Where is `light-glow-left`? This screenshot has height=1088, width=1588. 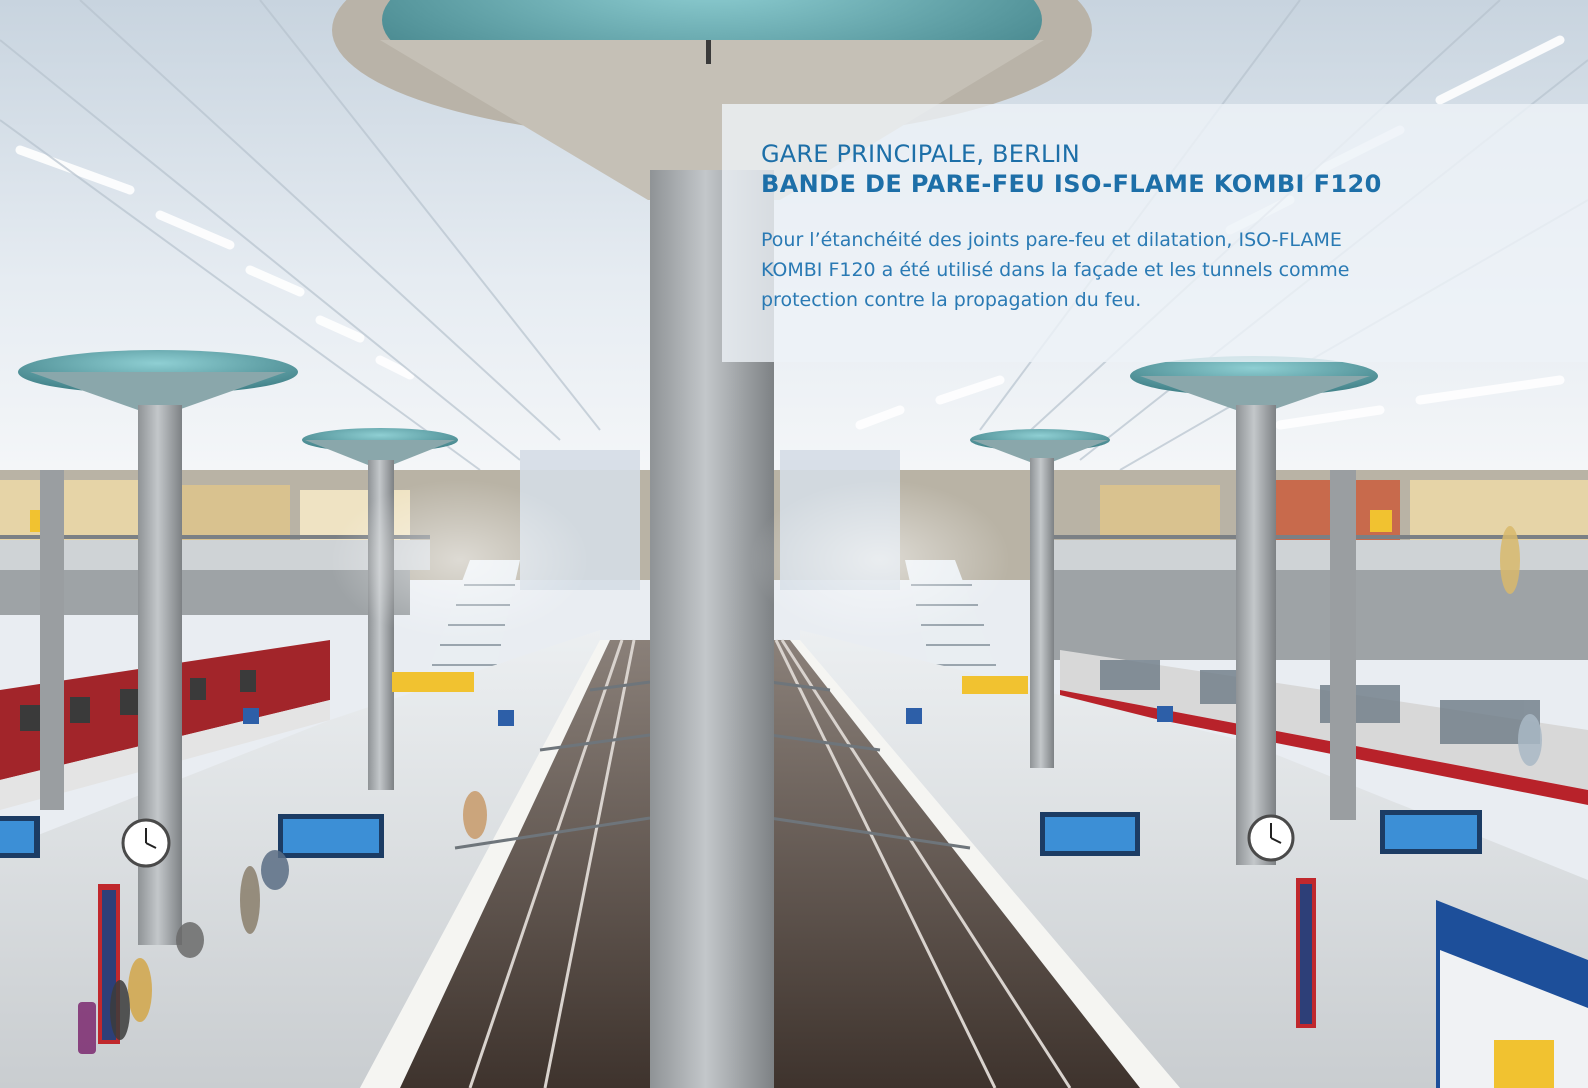
light-glow-left is located at coordinates (460, 560).